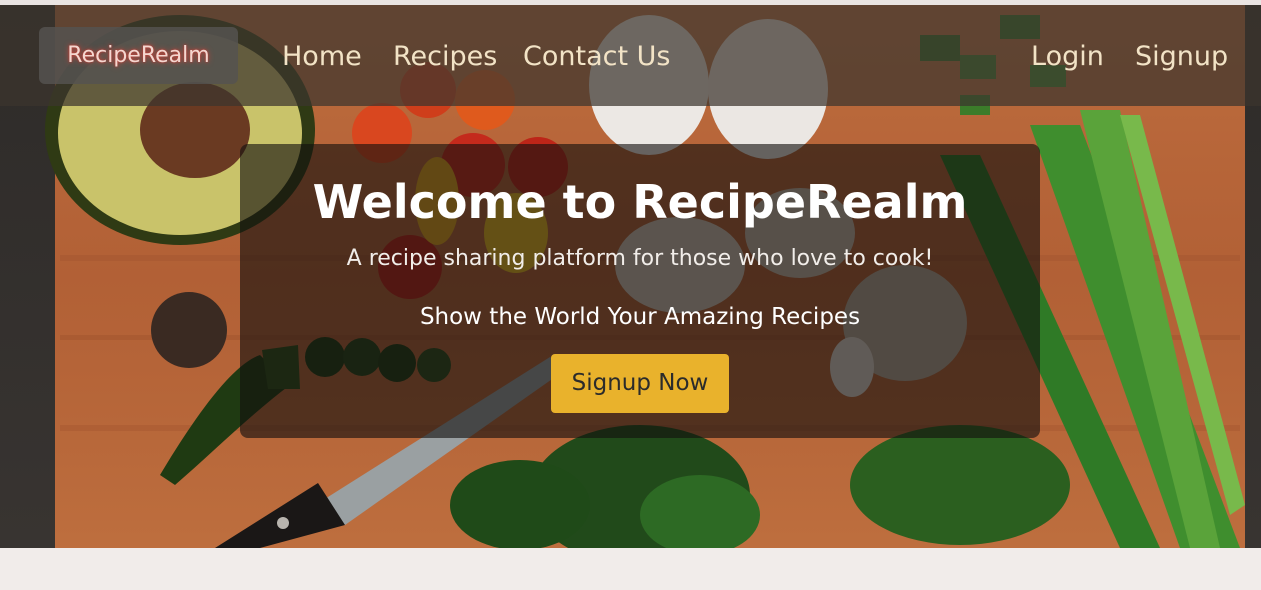  I want to click on hero-tagline: Show the World Your Amazing Recipes, so click(640, 317).